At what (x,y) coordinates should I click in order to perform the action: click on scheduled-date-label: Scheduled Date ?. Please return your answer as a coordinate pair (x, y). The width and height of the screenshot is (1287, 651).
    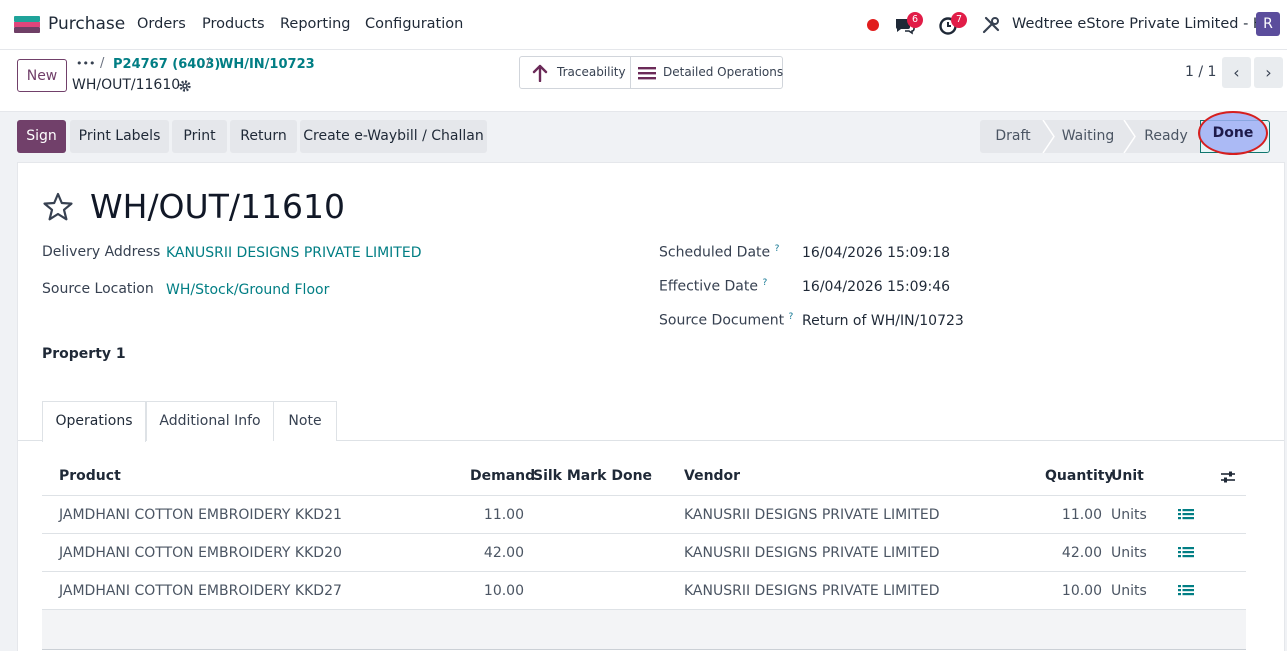
    Looking at the image, I should click on (719, 252).